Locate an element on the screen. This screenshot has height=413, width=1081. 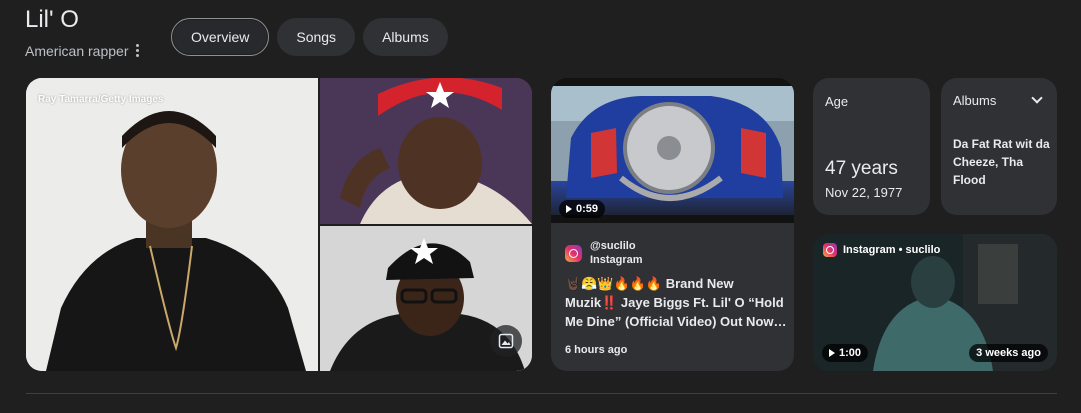
more-options-icon is located at coordinates (137, 50).